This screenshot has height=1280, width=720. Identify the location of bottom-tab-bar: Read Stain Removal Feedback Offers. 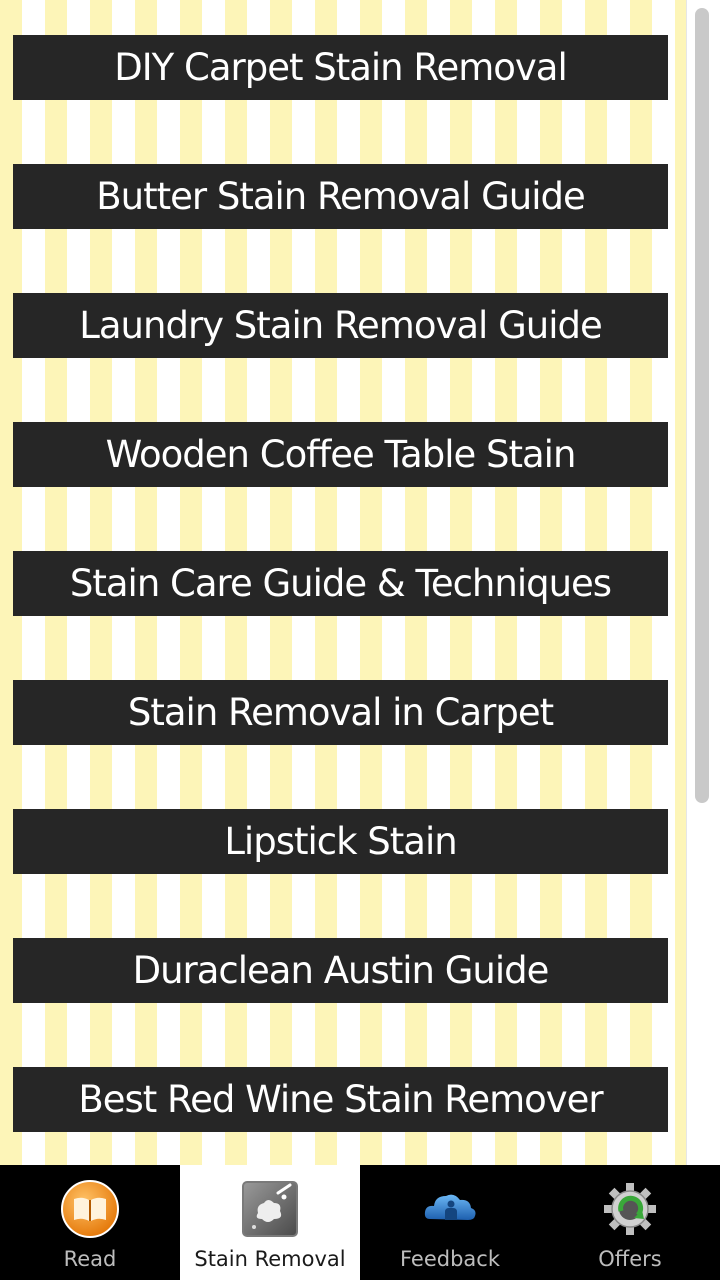
(360, 1222).